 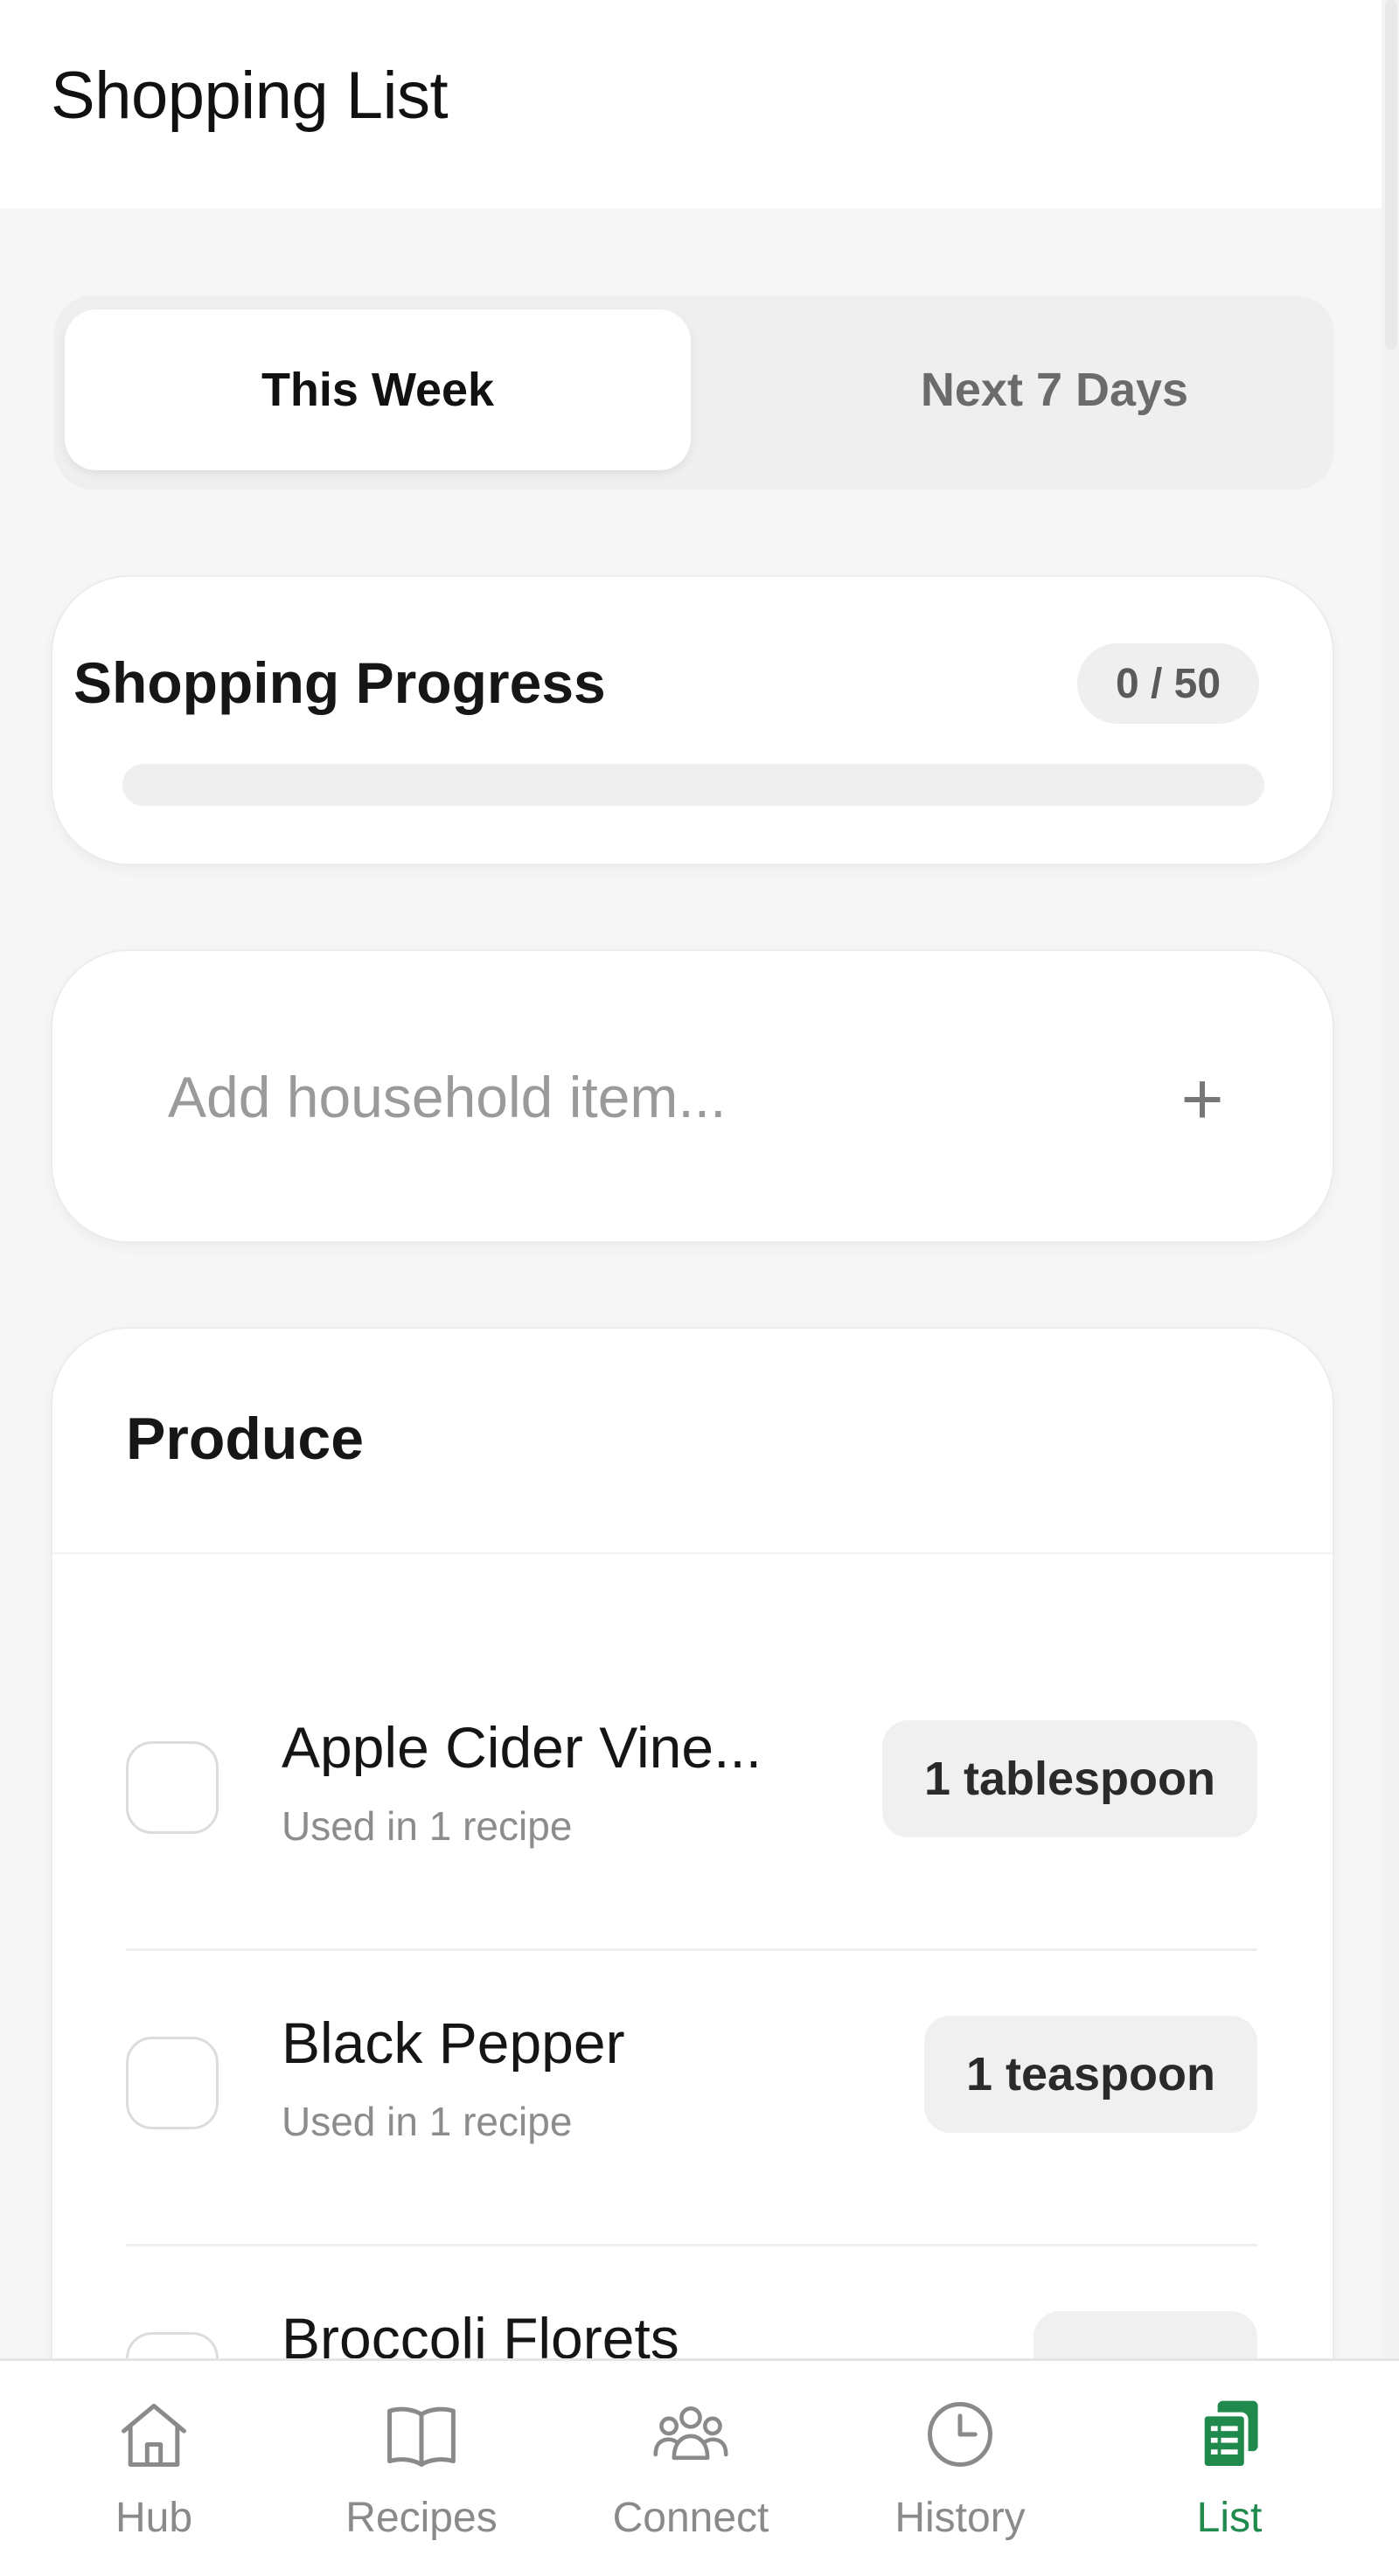 I want to click on progress-bar, so click(x=693, y=785).